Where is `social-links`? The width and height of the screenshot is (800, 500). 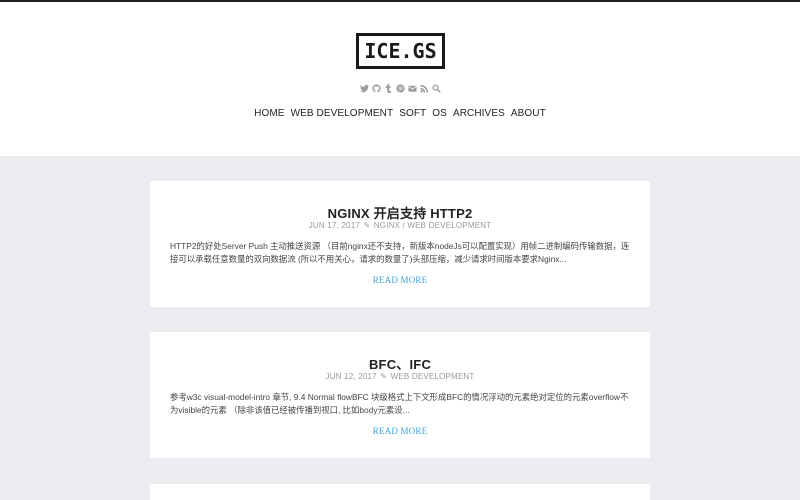
social-links is located at coordinates (400, 89).